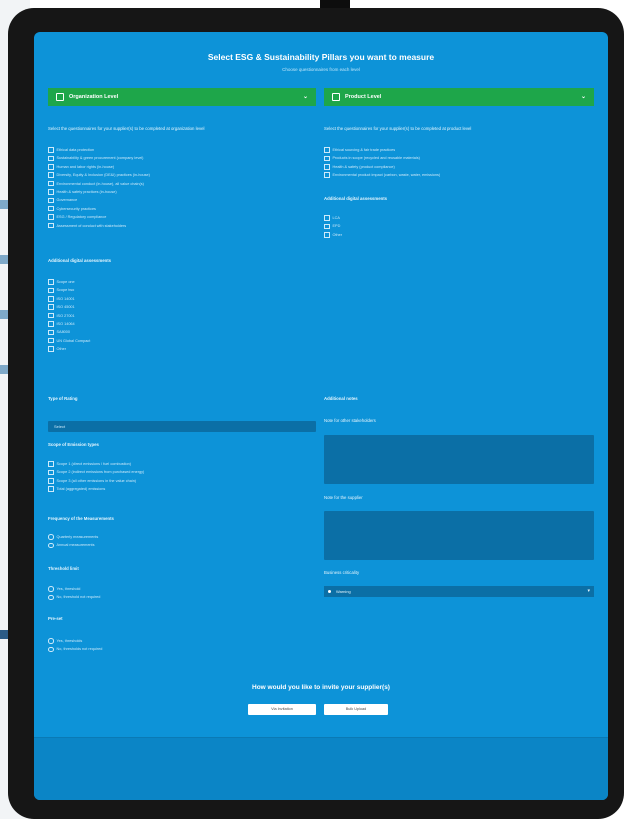  What do you see at coordinates (182, 150) in the screenshot?
I see `list-item: Ethical data protection` at bounding box center [182, 150].